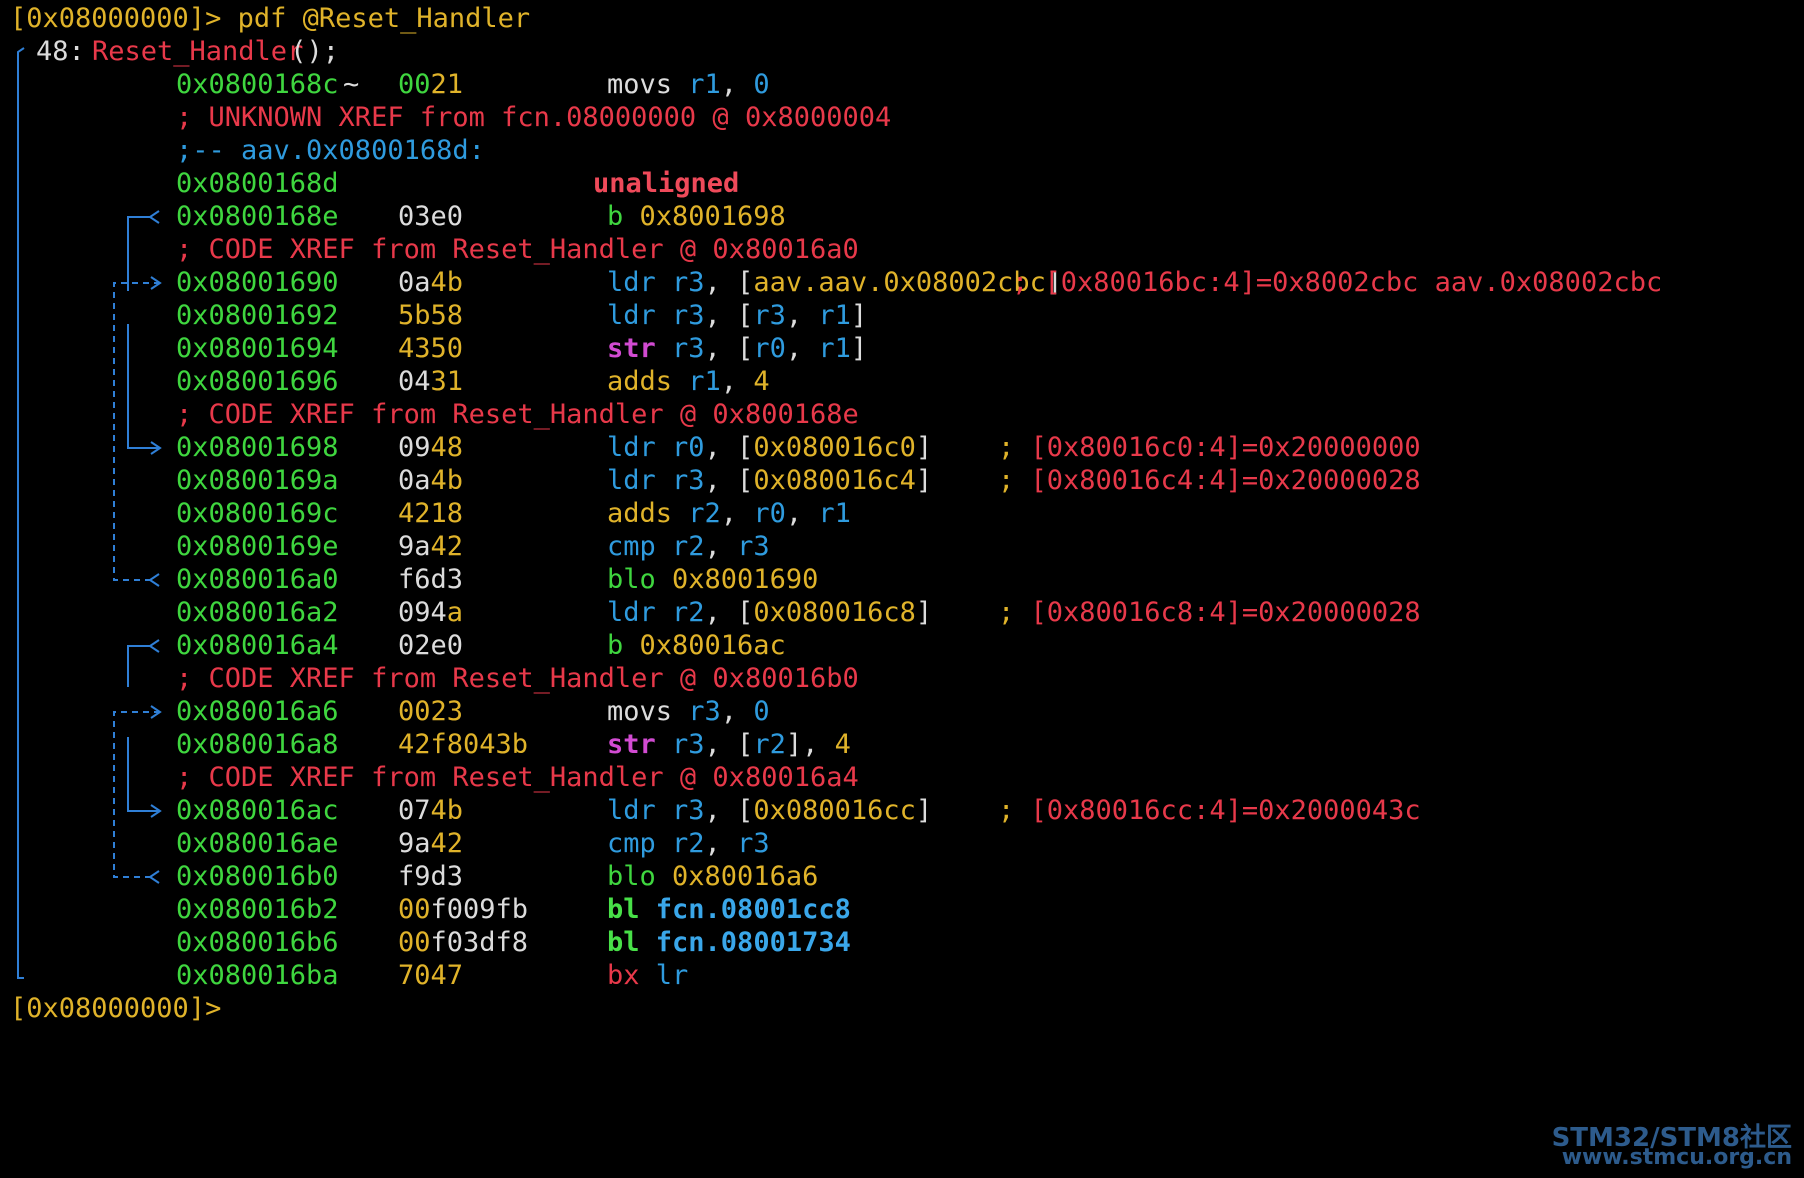  I want to click on opcode-bytes-token: 31, so click(447, 381).